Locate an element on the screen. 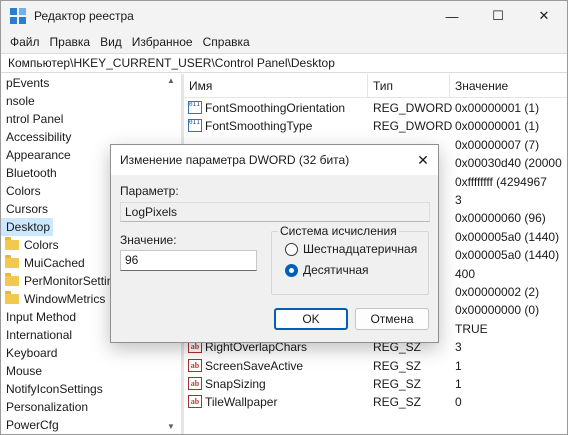 This screenshot has height=435, width=568. menu-file: Файл is located at coordinates (25, 42).